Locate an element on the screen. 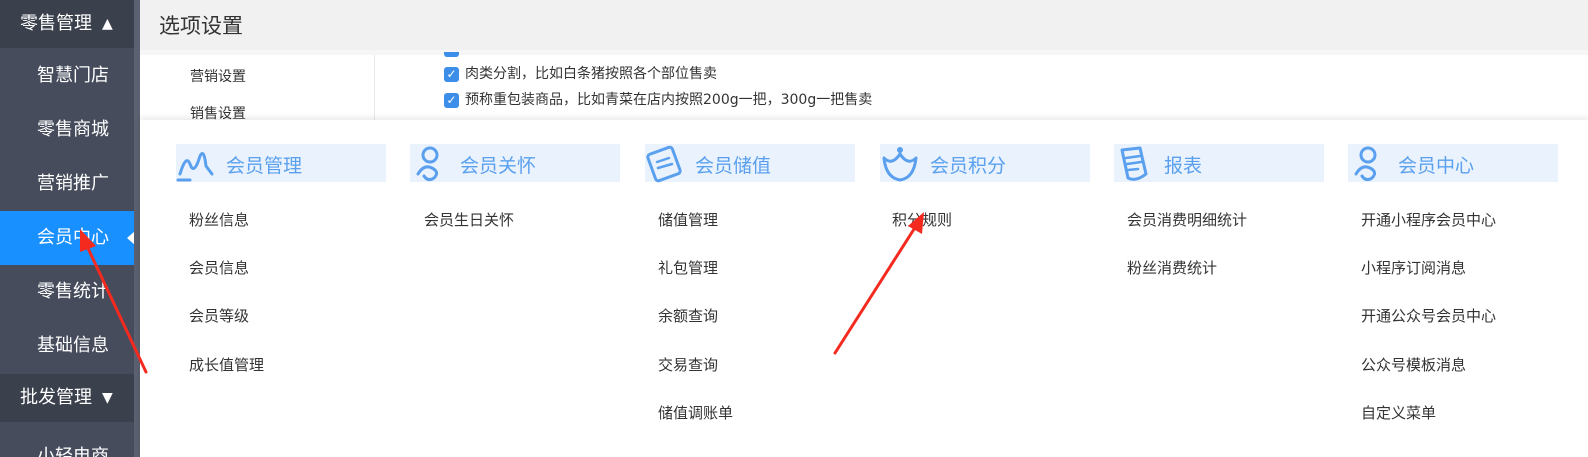 Image resolution: width=1588 pixels, height=457 pixels. menu-link: 粉丝消费统计 is located at coordinates (1172, 267).